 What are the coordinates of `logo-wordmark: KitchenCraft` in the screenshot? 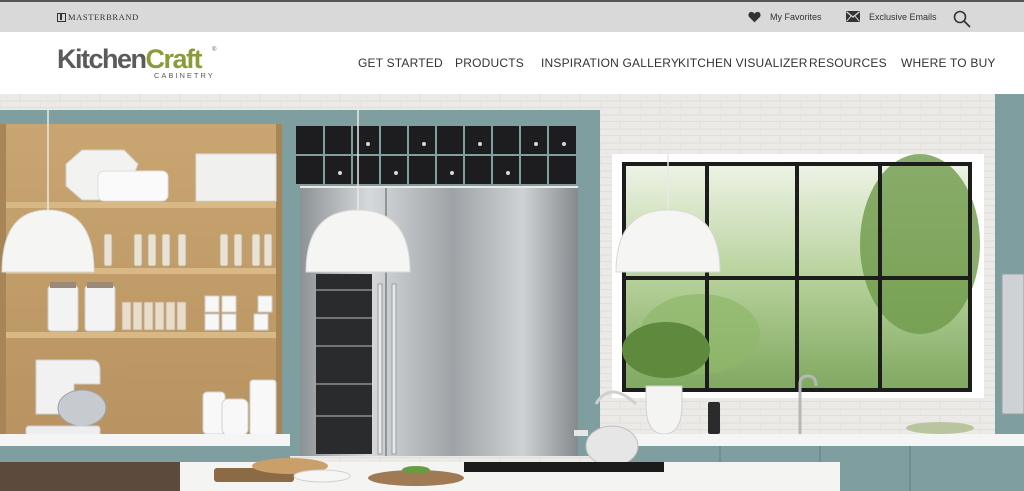 It's located at (130, 59).